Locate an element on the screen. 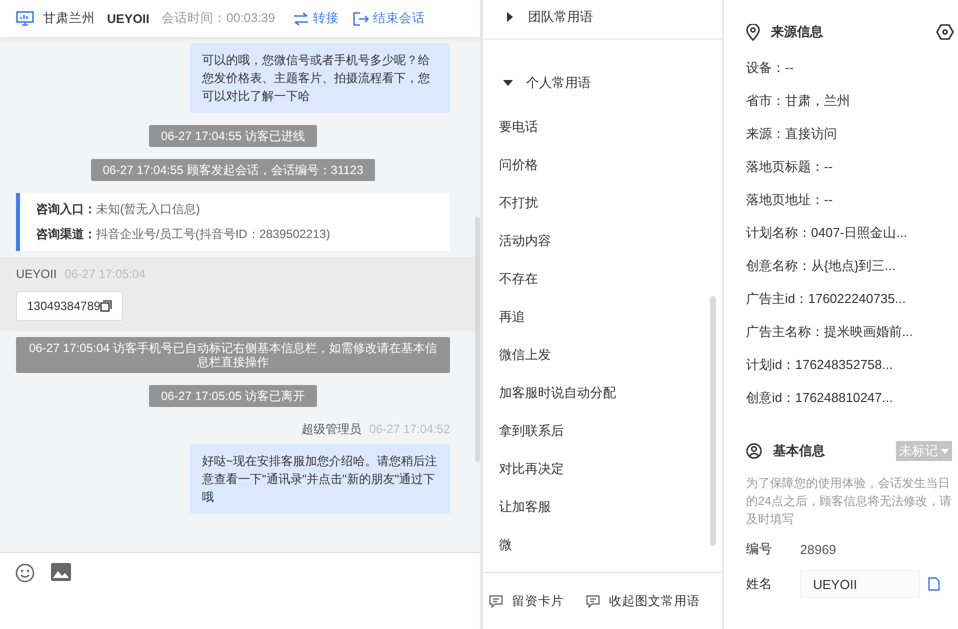 The width and height of the screenshot is (958, 629). visitor-name: UEYOII is located at coordinates (128, 19).